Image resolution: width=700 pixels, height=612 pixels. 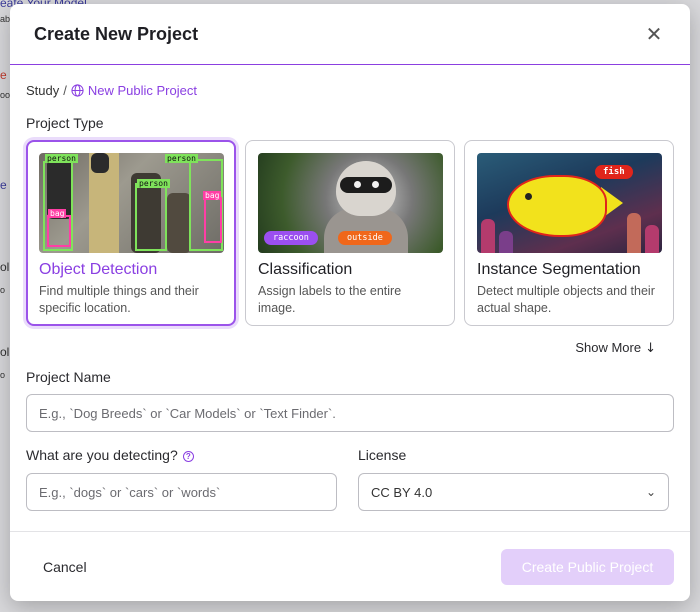 I want to click on globe-icon, so click(x=77, y=90).